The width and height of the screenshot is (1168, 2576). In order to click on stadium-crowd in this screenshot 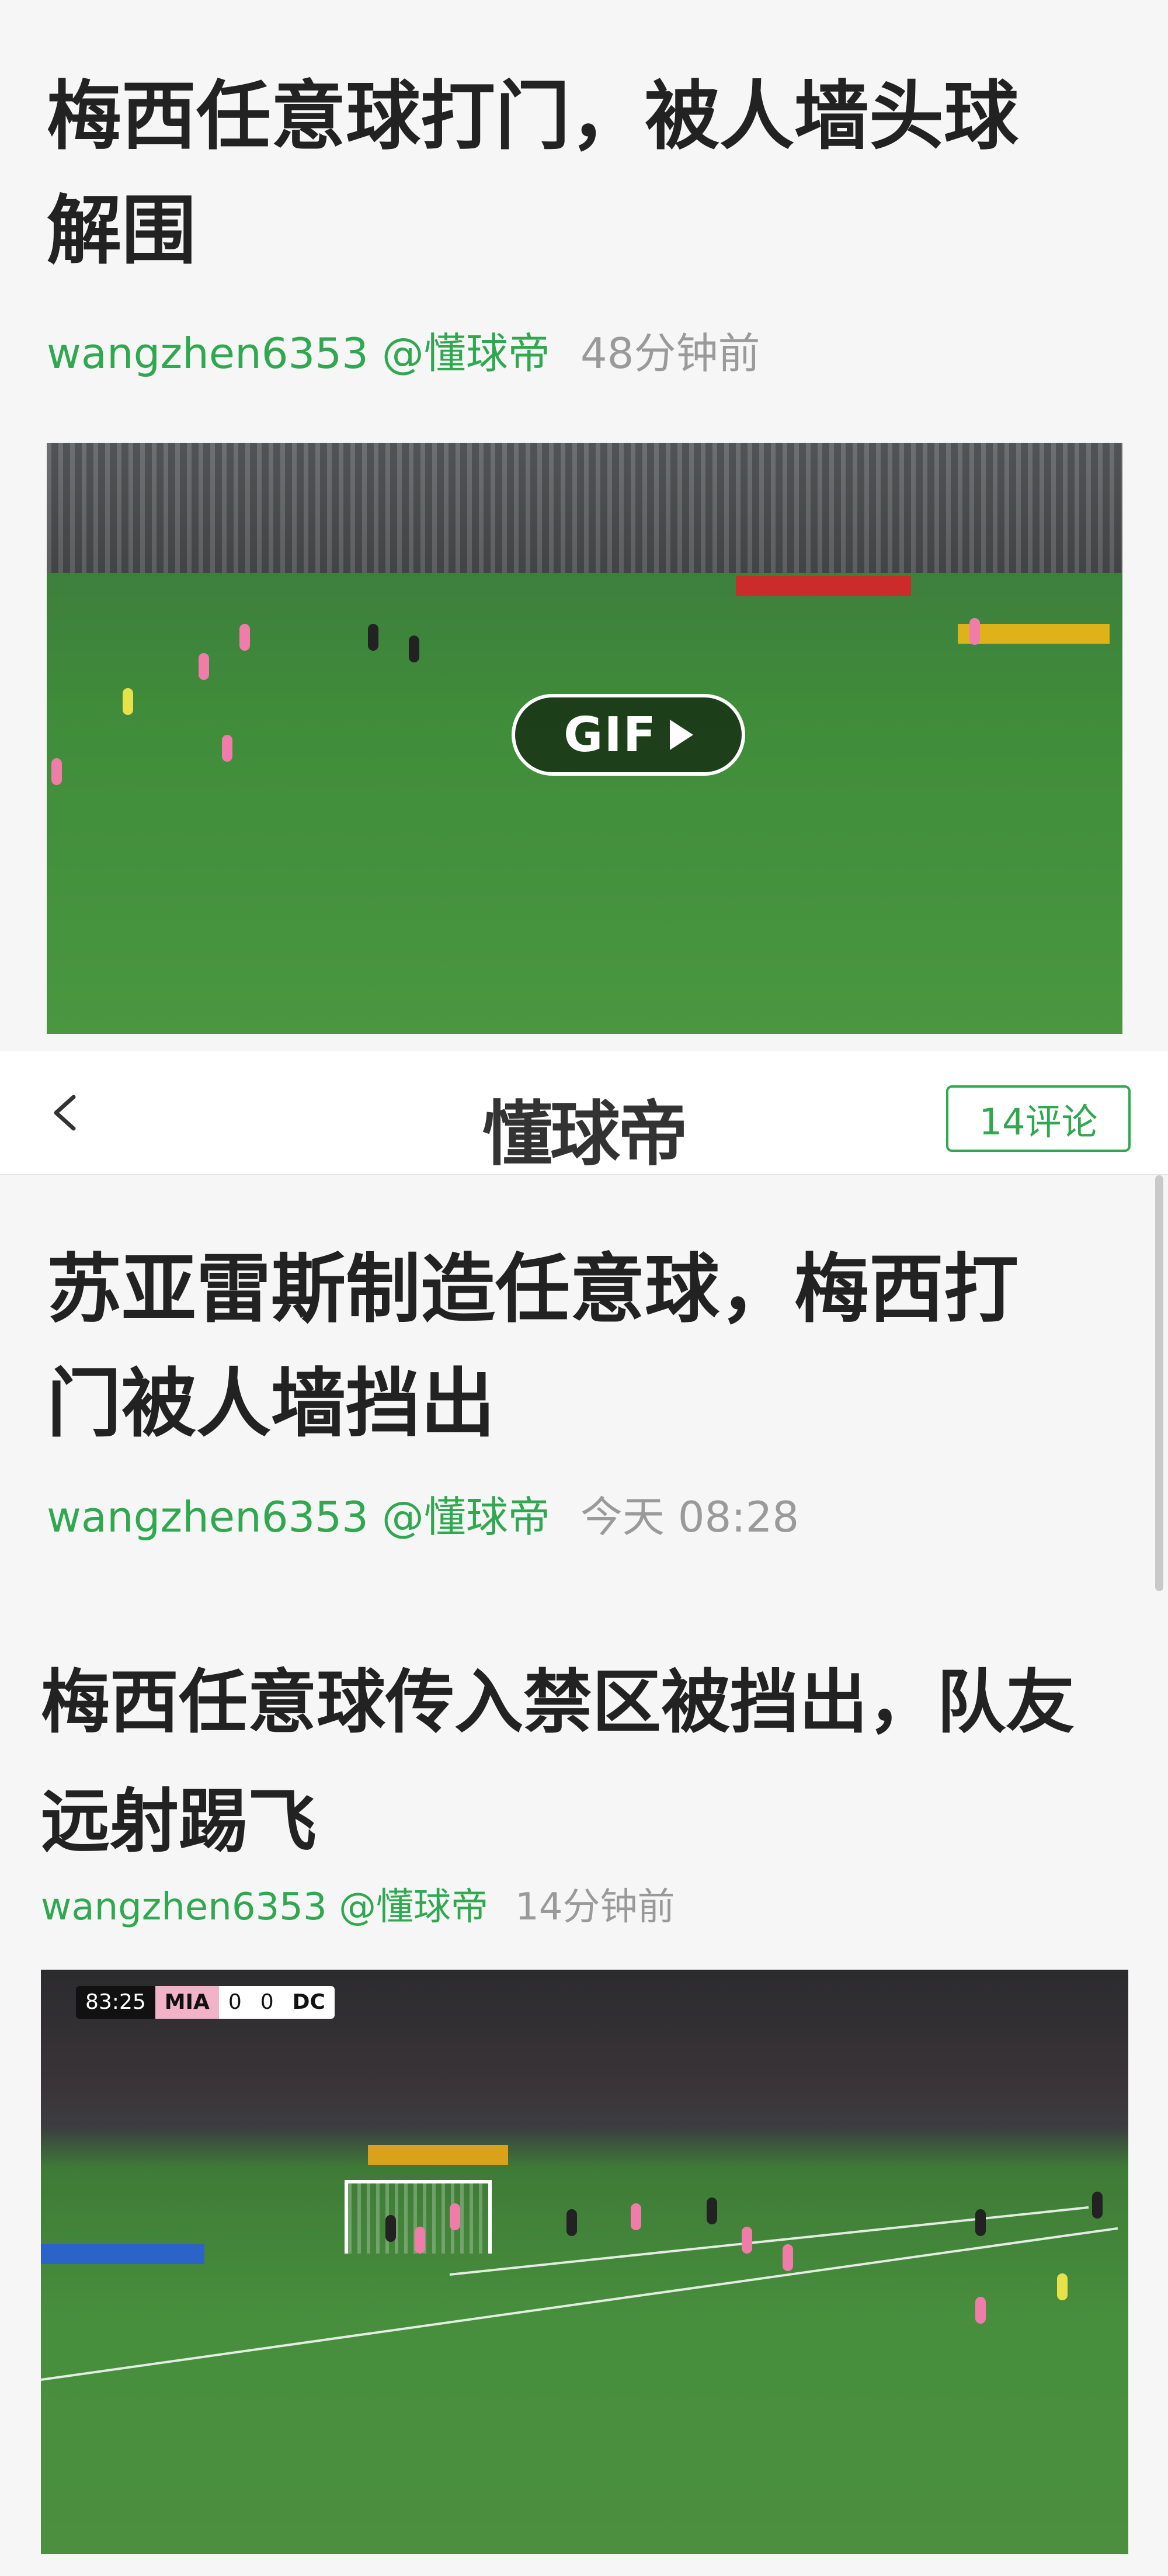, I will do `click(584, 508)`.